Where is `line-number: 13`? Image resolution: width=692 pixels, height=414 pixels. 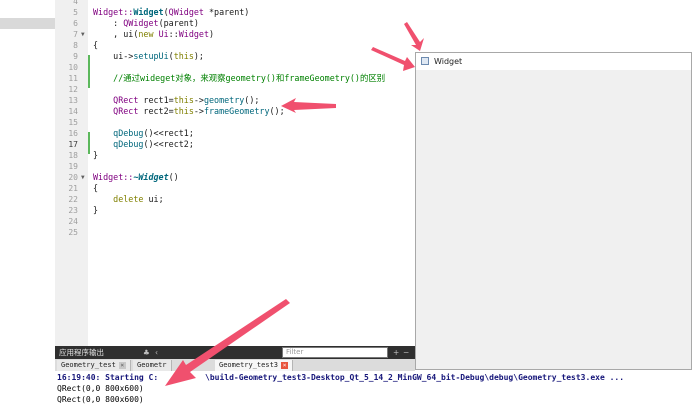 line-number: 13 is located at coordinates (73, 100).